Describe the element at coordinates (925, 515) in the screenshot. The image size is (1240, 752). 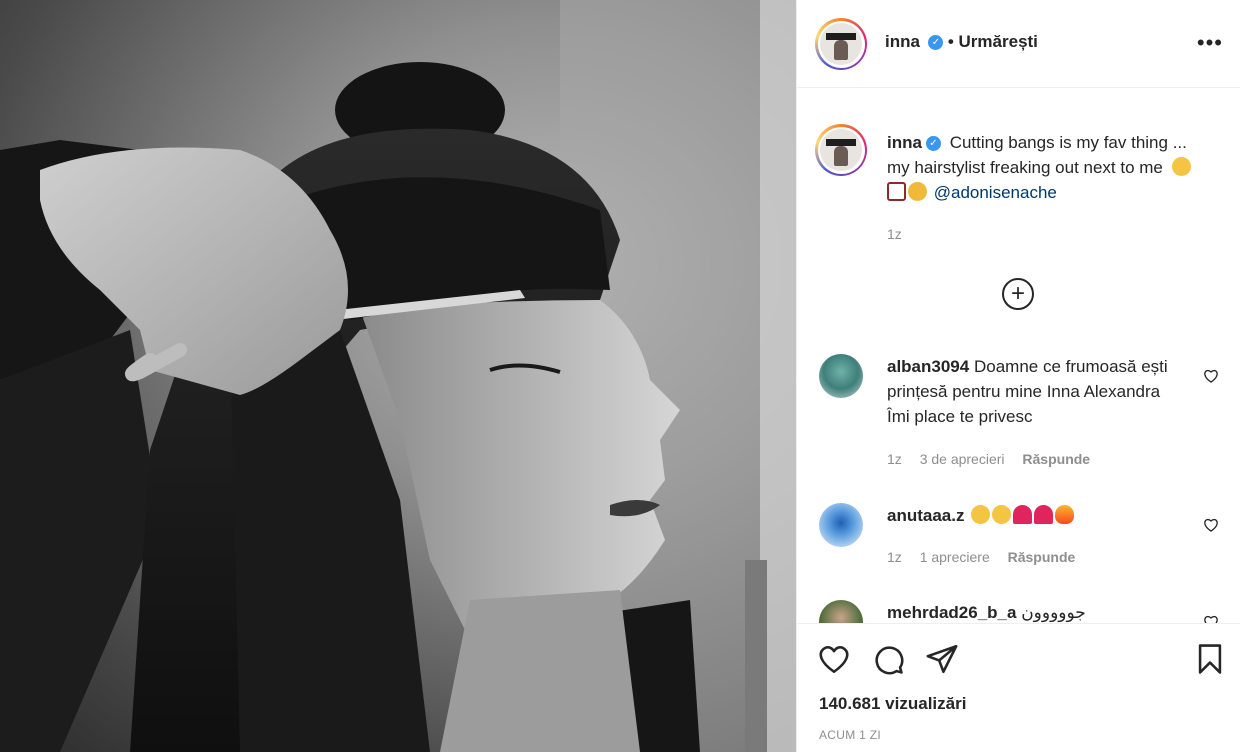
I see `comment-username: anutaaa.z` at that location.